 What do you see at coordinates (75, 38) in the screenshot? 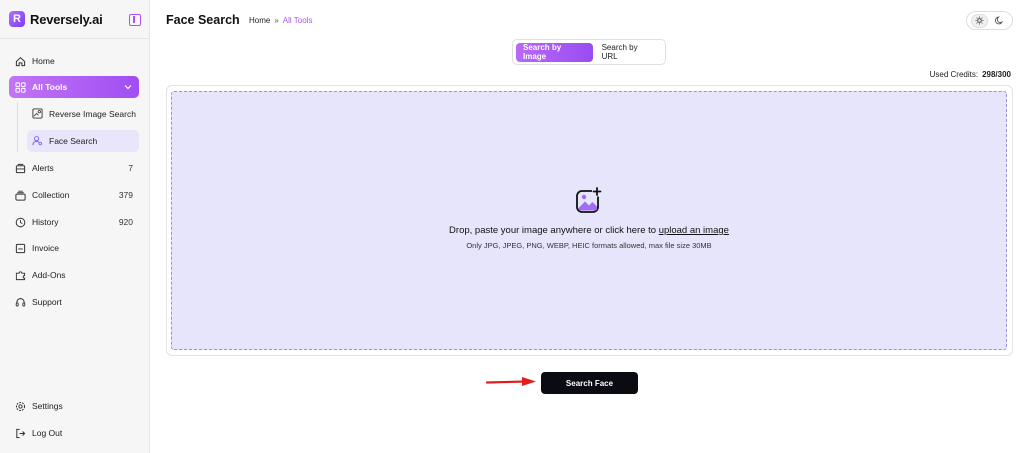
I see `sidebar-divider` at bounding box center [75, 38].